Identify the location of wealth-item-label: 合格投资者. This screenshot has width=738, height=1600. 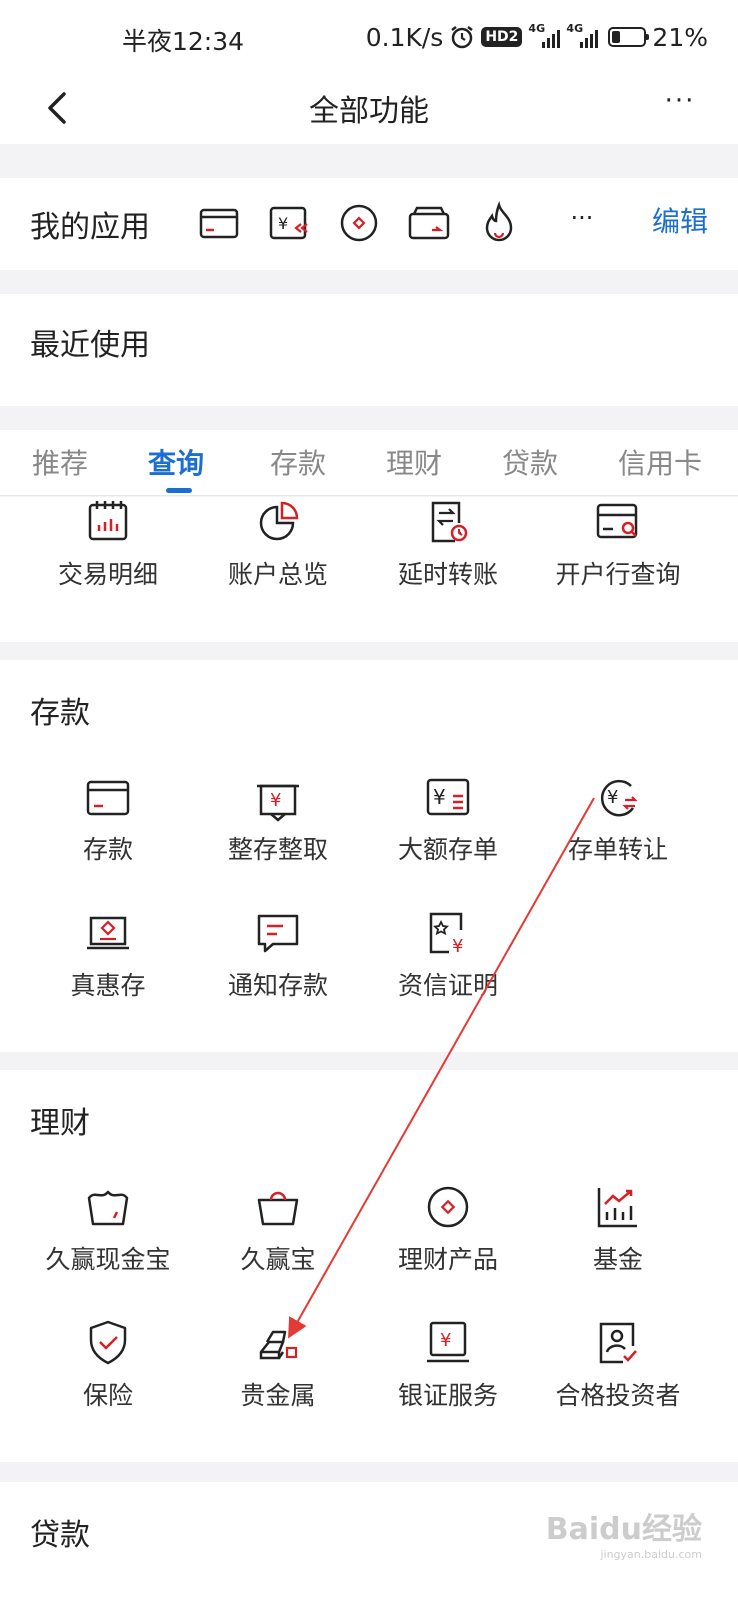
(618, 1395).